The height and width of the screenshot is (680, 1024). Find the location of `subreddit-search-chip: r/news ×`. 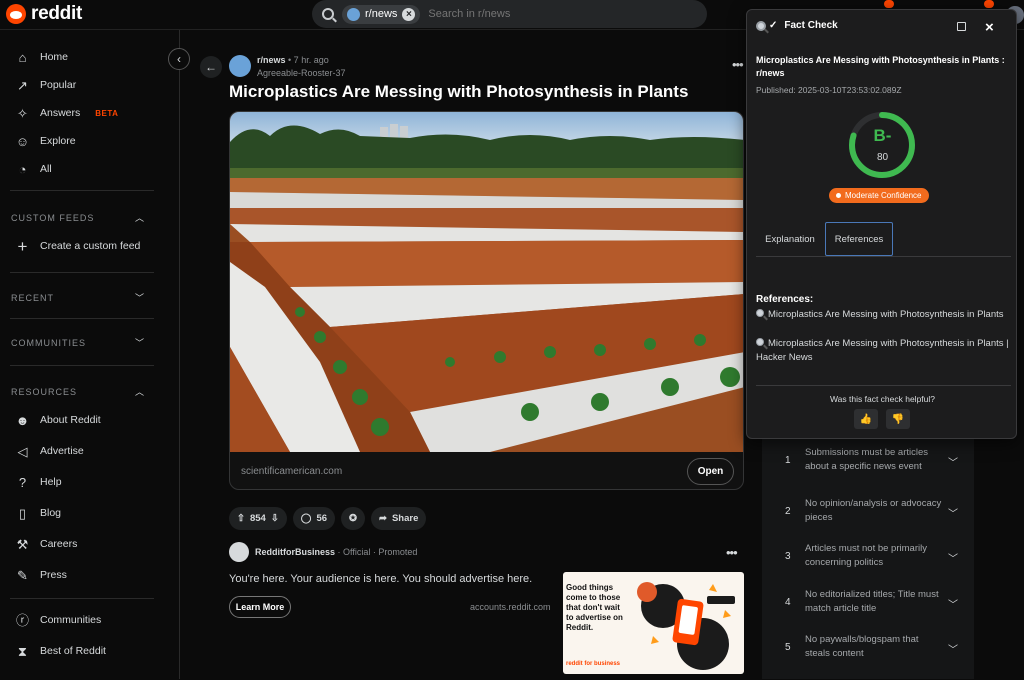

subreddit-search-chip: r/news × is located at coordinates (381, 14).